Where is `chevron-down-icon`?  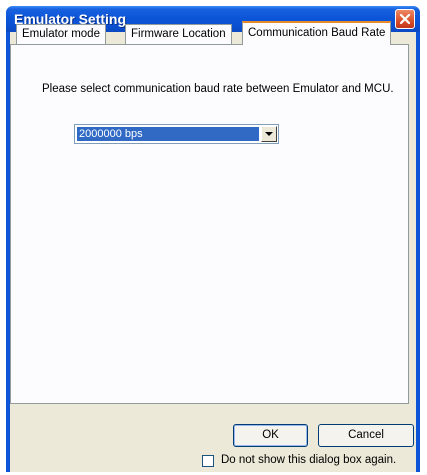 chevron-down-icon is located at coordinates (269, 134).